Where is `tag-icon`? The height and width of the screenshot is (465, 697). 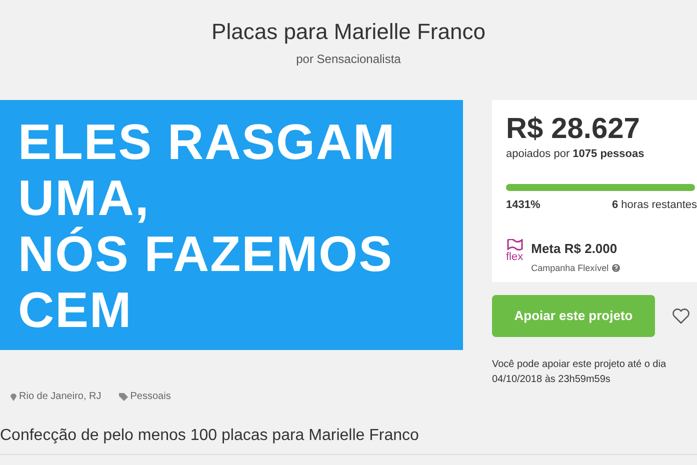
tag-icon is located at coordinates (123, 396).